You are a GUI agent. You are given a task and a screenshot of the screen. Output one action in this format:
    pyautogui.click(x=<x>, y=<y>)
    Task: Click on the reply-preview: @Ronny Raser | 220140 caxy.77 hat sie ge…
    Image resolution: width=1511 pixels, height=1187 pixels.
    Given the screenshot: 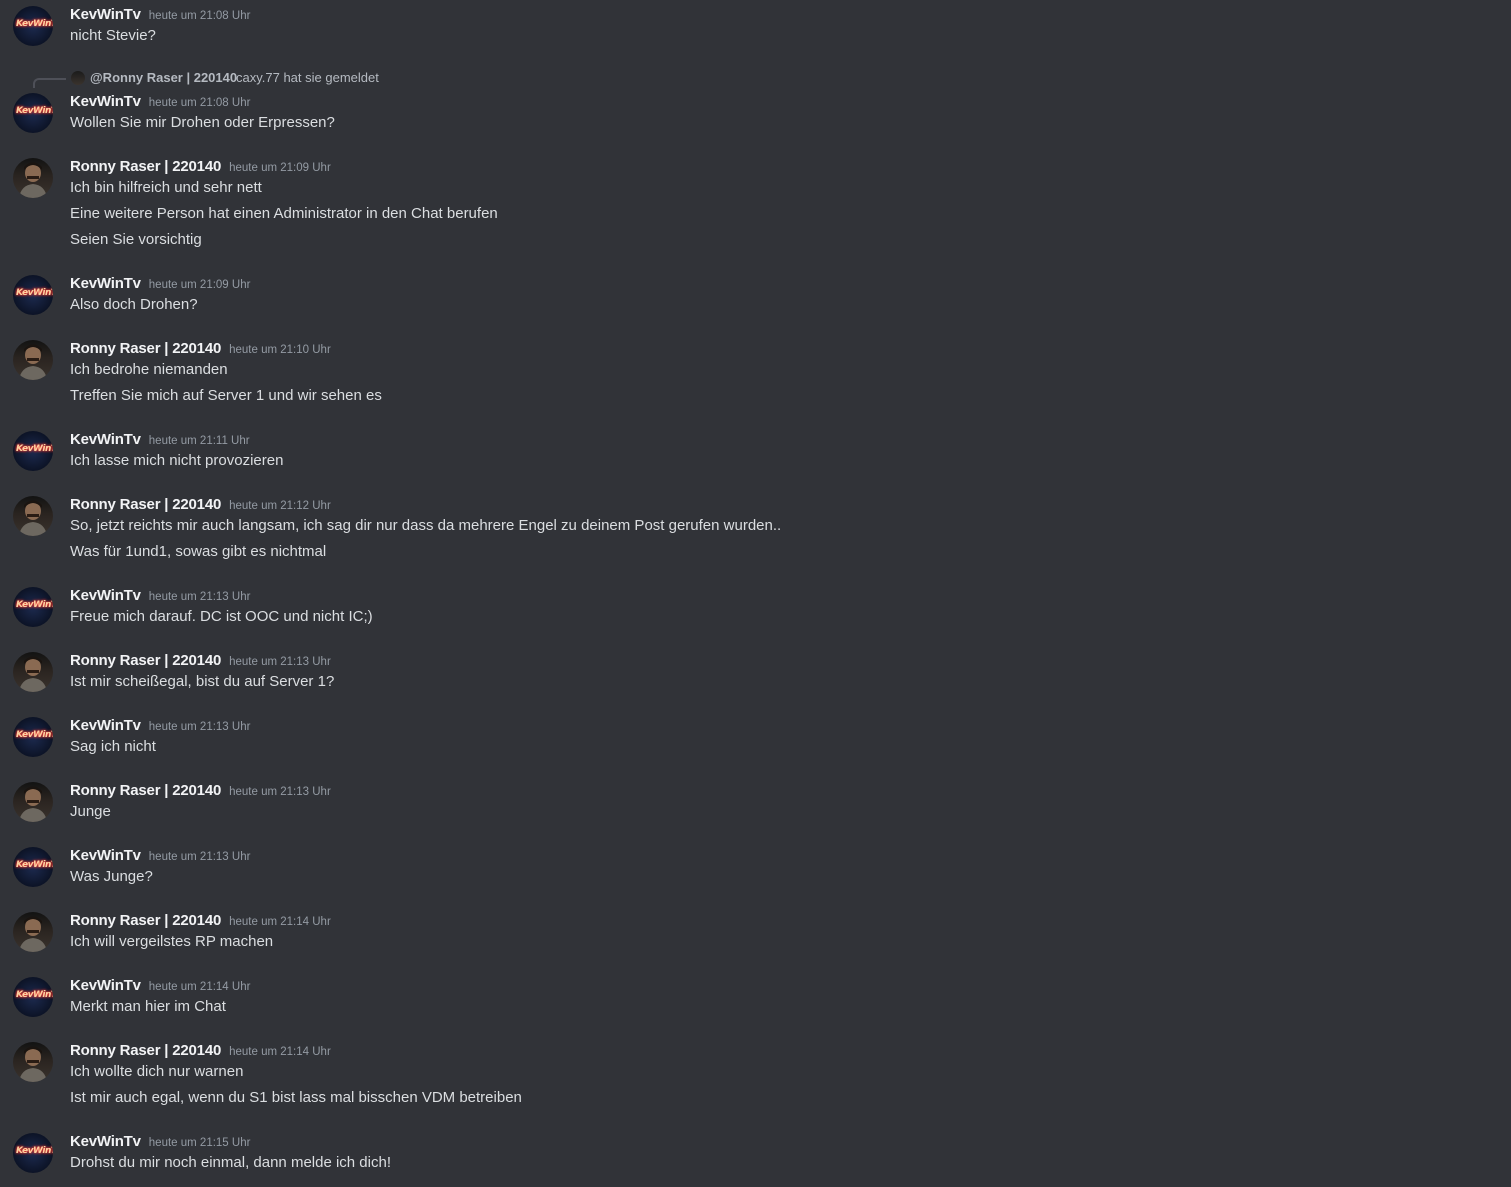 What is the action you would take?
    pyautogui.click(x=300, y=79)
    